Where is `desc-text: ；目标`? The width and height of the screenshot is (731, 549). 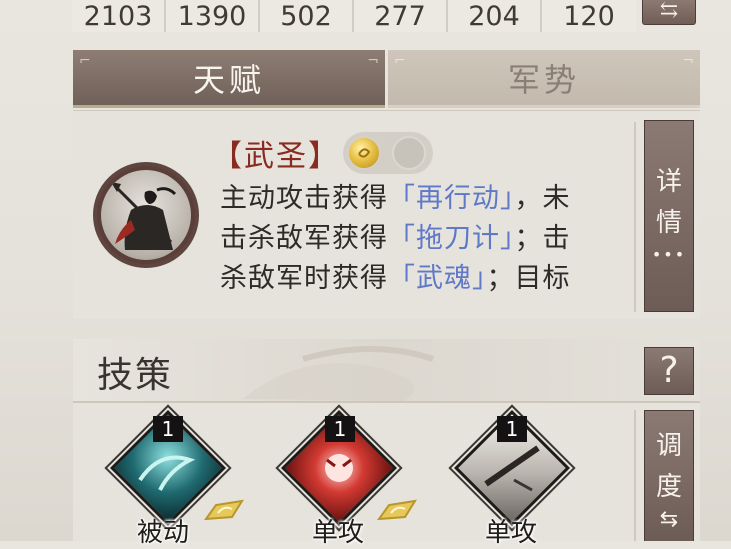
desc-text: ；目标 is located at coordinates (528, 278).